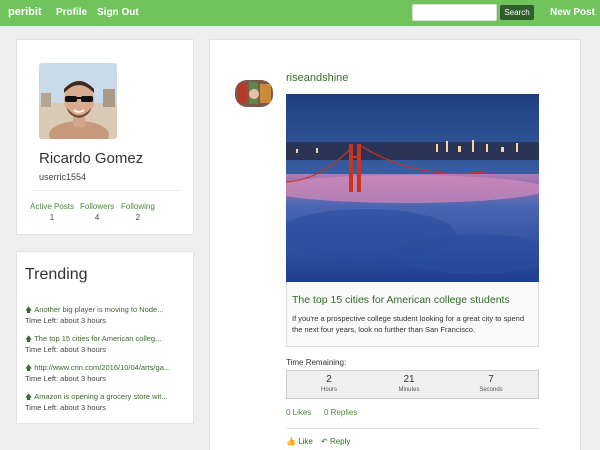 The width and height of the screenshot is (600, 450). What do you see at coordinates (409, 379) in the screenshot?
I see `timer-value: 21` at bounding box center [409, 379].